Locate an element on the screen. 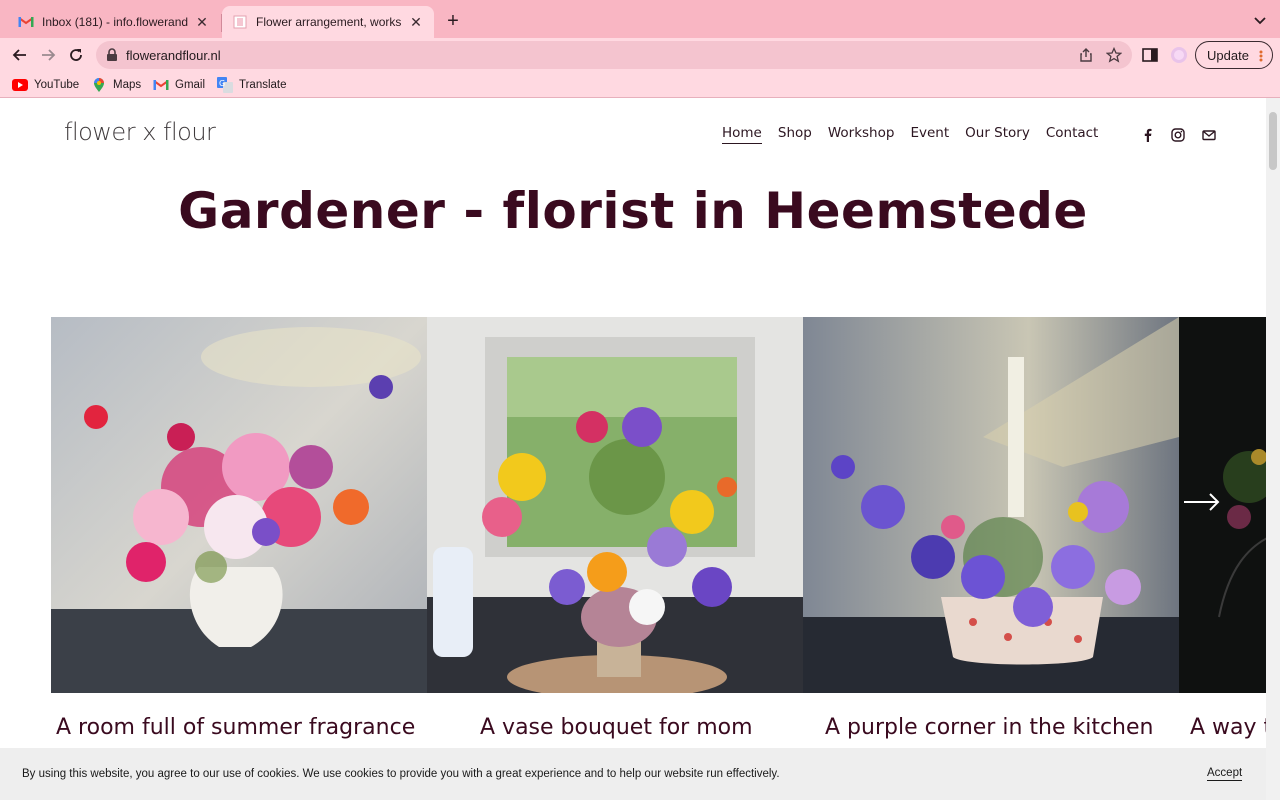 The width and height of the screenshot is (1280, 800). slide-caption: A room full of summer fragrance is located at coordinates (235, 727).